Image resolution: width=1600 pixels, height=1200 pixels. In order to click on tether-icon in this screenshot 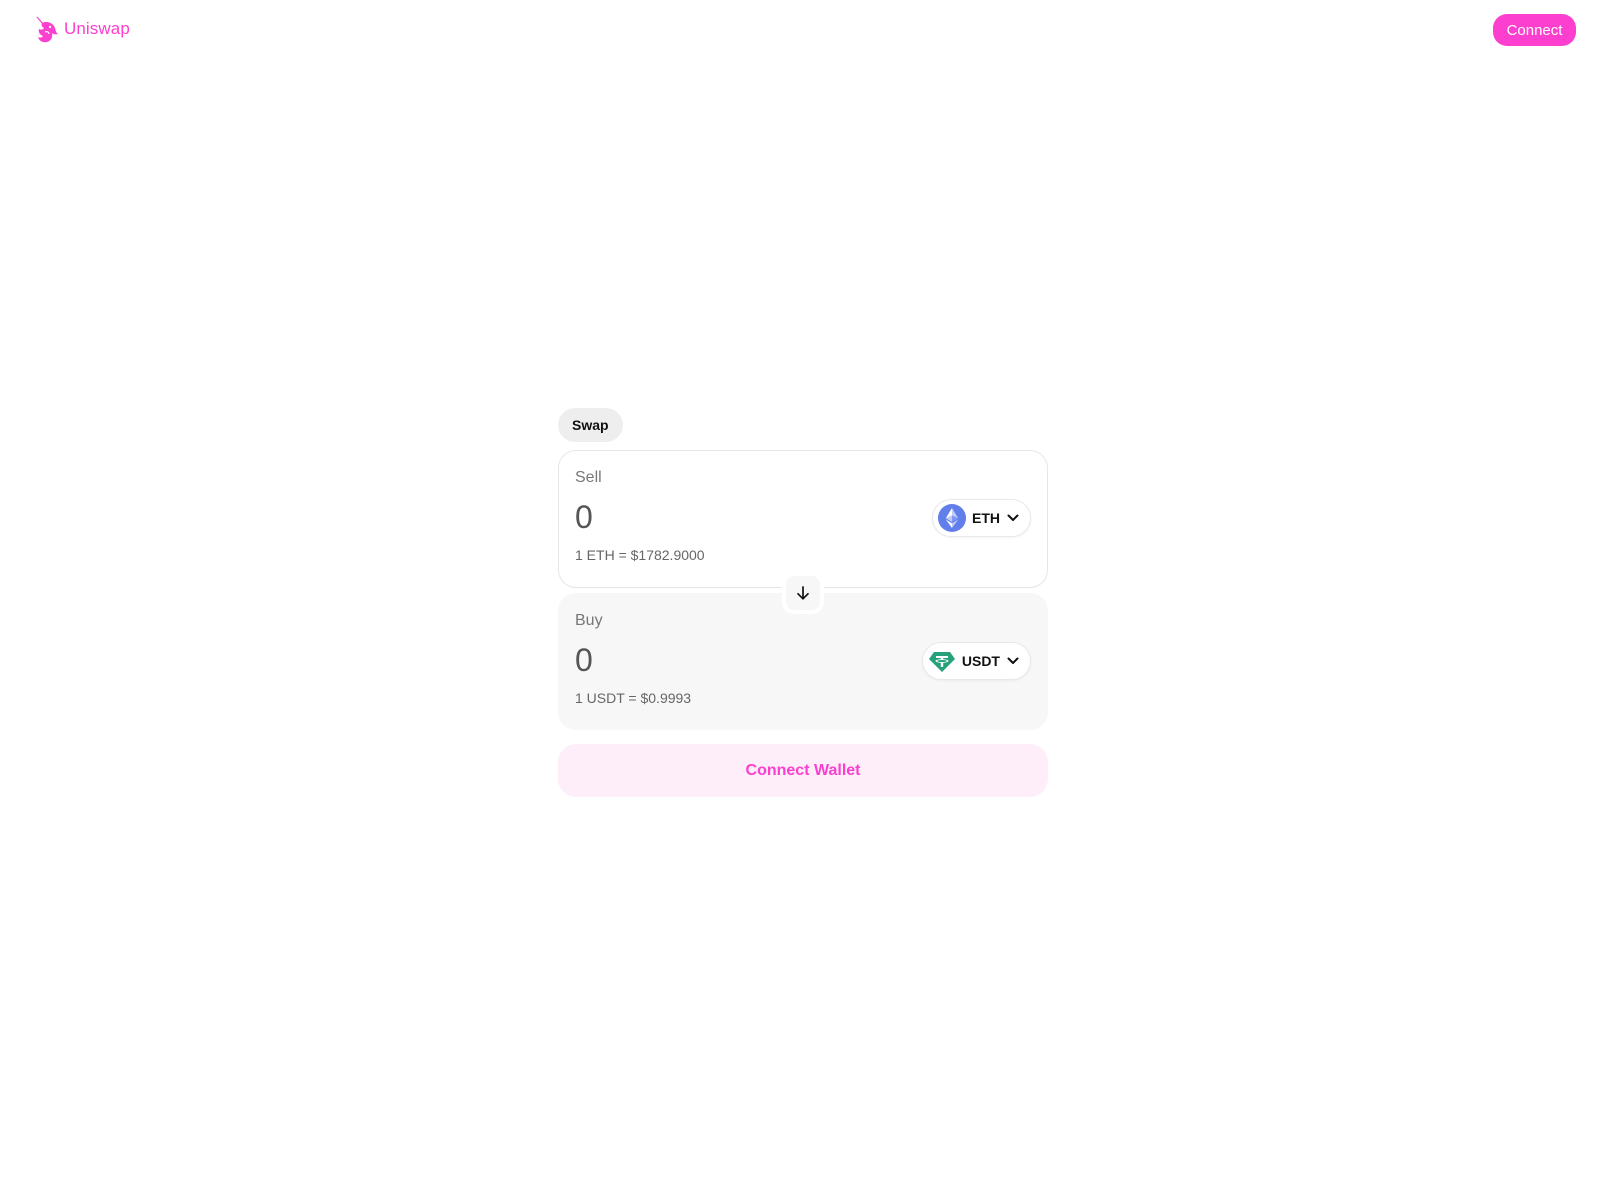, I will do `click(941, 662)`.